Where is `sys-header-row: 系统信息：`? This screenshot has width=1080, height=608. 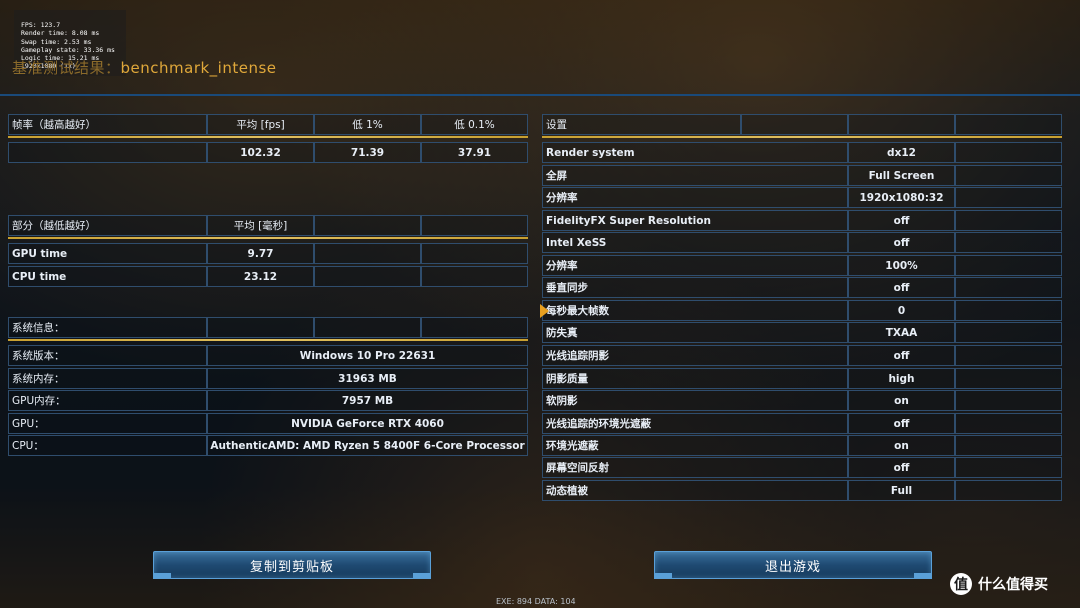 sys-header-row: 系统信息： is located at coordinates (268, 327).